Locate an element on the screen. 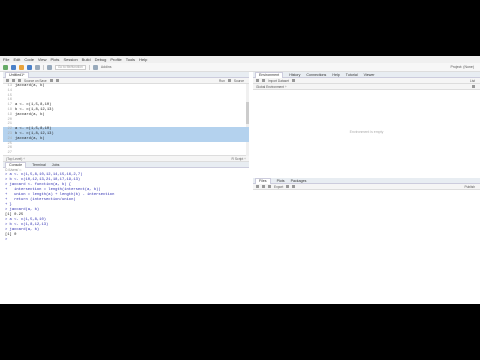 The image size is (480, 360). menu-item-tools: Tools is located at coordinates (130, 59).